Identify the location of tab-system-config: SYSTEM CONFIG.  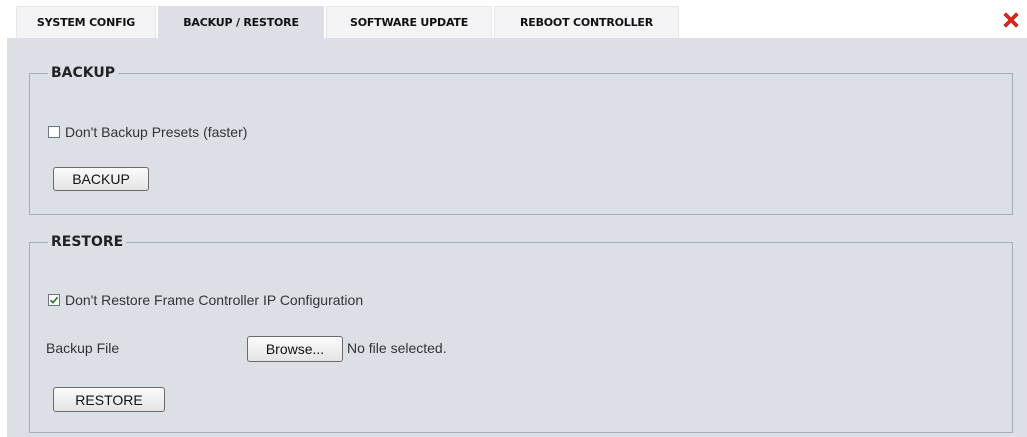
(86, 22).